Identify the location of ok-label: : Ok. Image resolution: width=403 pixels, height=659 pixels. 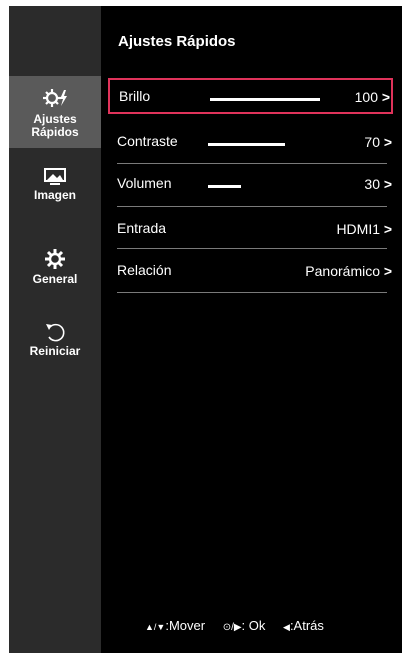
(253, 625).